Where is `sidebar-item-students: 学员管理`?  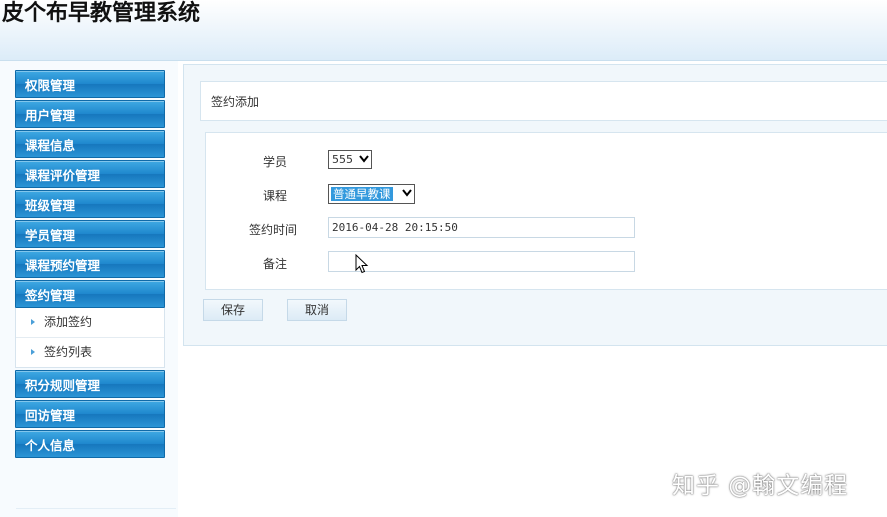
sidebar-item-students: 学员管理 is located at coordinates (90, 234).